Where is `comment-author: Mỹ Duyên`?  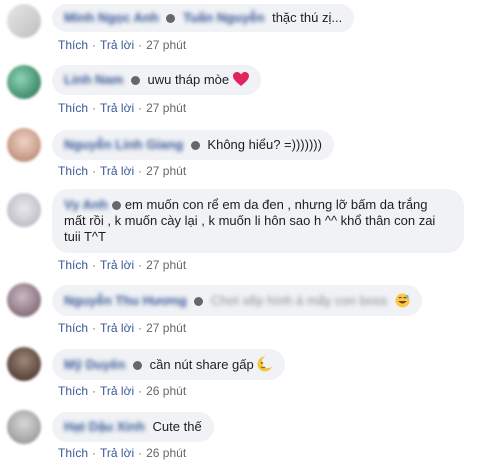 comment-author: Mỹ Duyên is located at coordinates (94, 364).